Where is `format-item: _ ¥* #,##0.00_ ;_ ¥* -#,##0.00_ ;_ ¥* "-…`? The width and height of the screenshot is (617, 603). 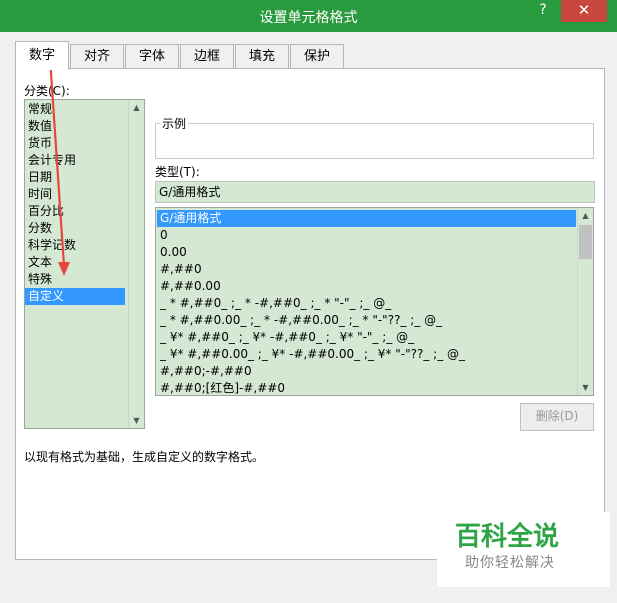
format-item: _ ¥* #,##0.00_ ;_ ¥* -#,##0.00_ ;_ ¥* "-… is located at coordinates (366, 354).